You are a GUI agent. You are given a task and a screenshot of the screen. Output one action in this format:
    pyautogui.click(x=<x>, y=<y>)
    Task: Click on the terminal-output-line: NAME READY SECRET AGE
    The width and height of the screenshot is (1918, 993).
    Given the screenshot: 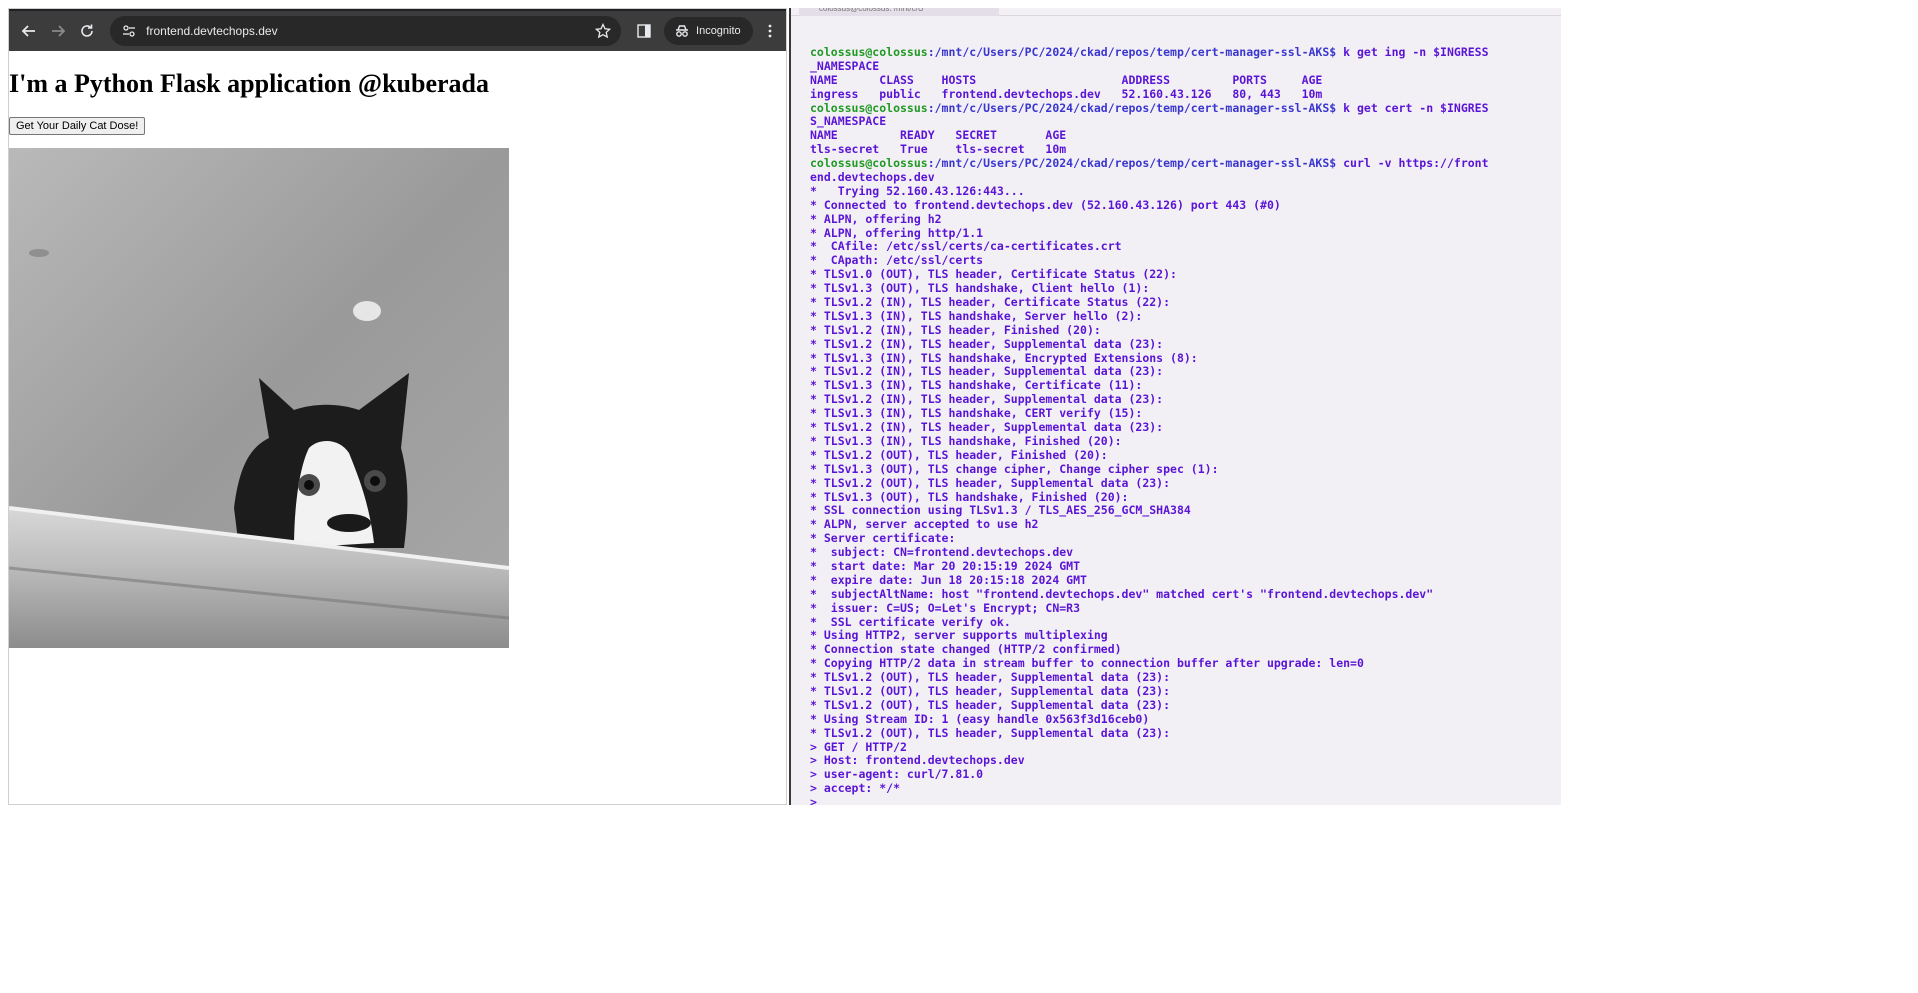 What is the action you would take?
    pyautogui.click(x=938, y=135)
    